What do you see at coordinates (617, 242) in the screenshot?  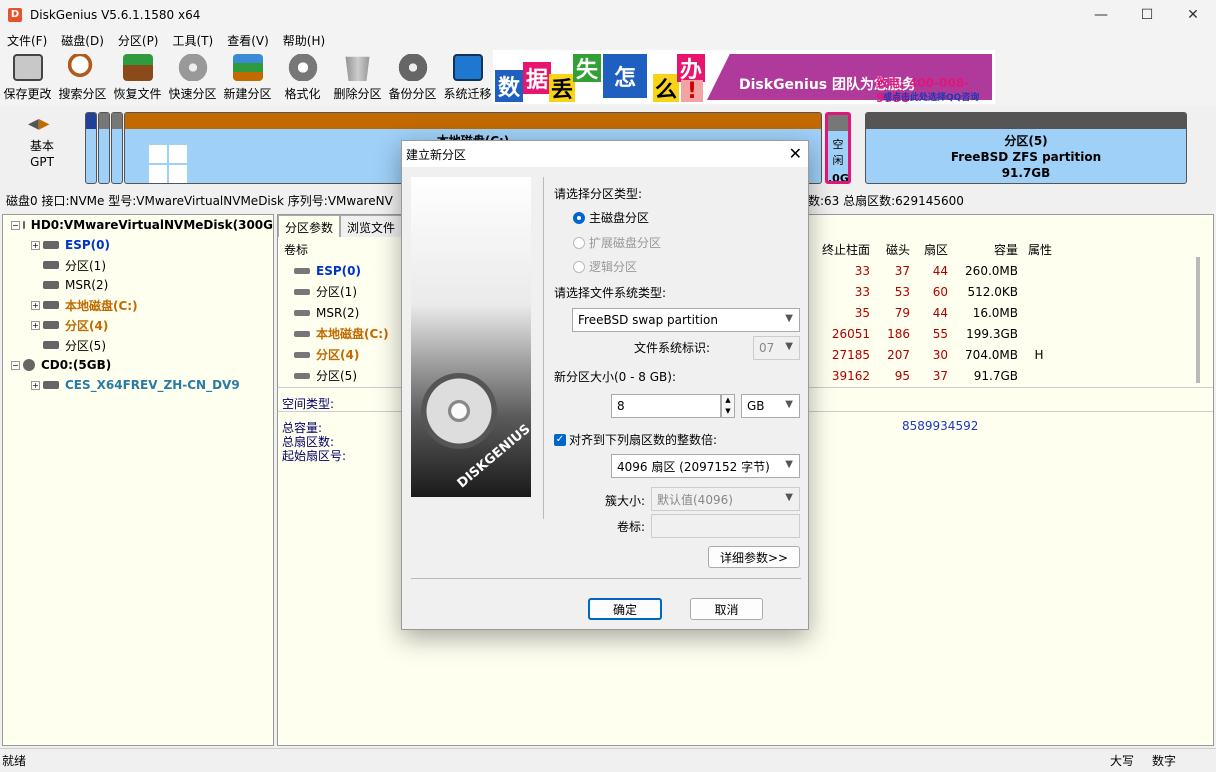 I see `radio-extended: 扩展磁盘分区` at bounding box center [617, 242].